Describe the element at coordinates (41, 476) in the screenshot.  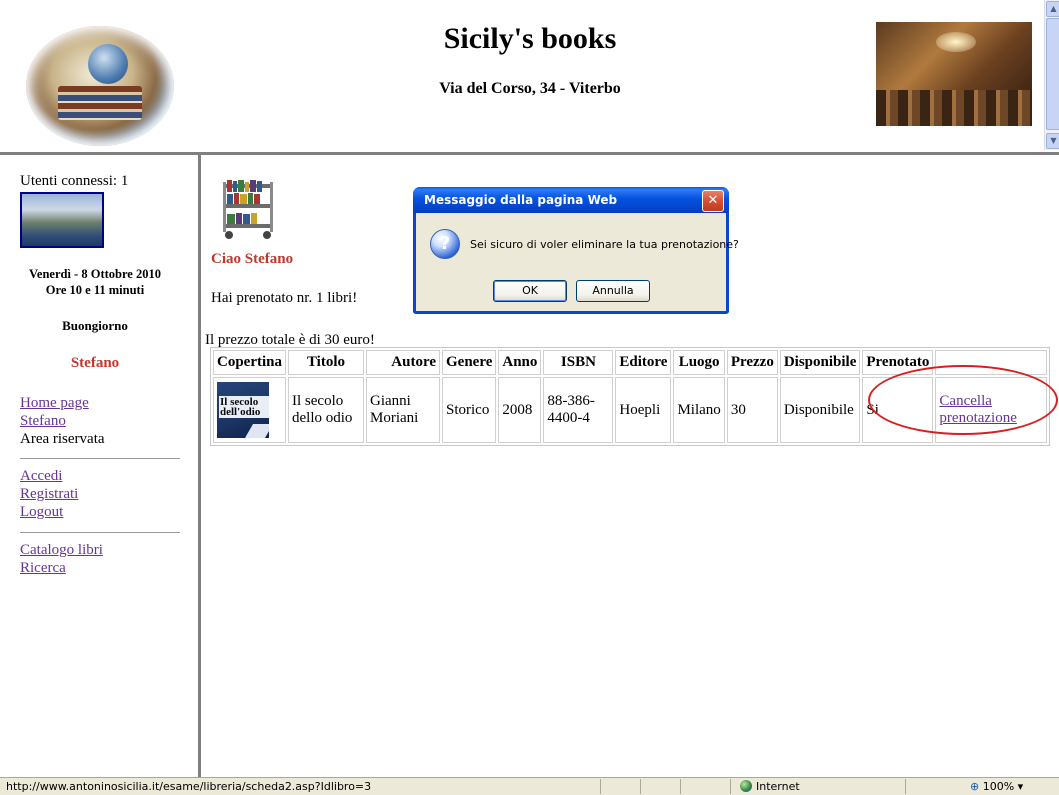
I see `sidebar-link-login: Accedi` at that location.